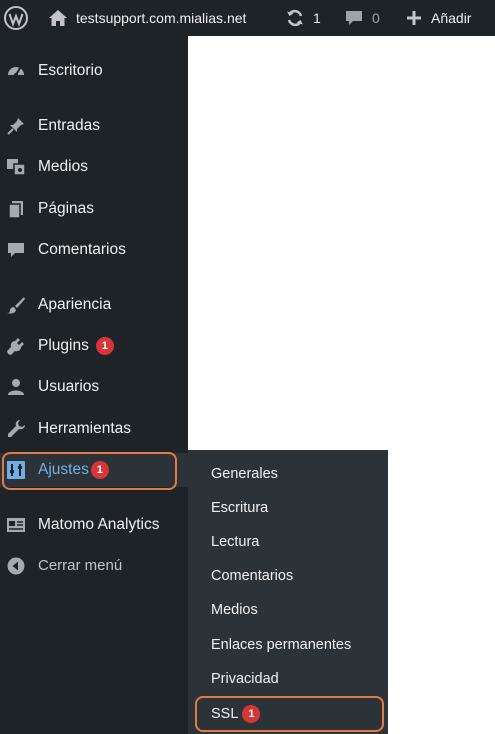 This screenshot has height=734, width=495. What do you see at coordinates (16, 167) in the screenshot?
I see `media-icon` at bounding box center [16, 167].